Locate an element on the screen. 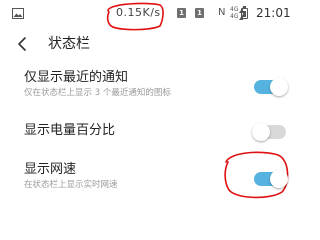  status-bar: 0.15K/s 1 1 Ν 4G 4G 21:01 is located at coordinates (150, 13).